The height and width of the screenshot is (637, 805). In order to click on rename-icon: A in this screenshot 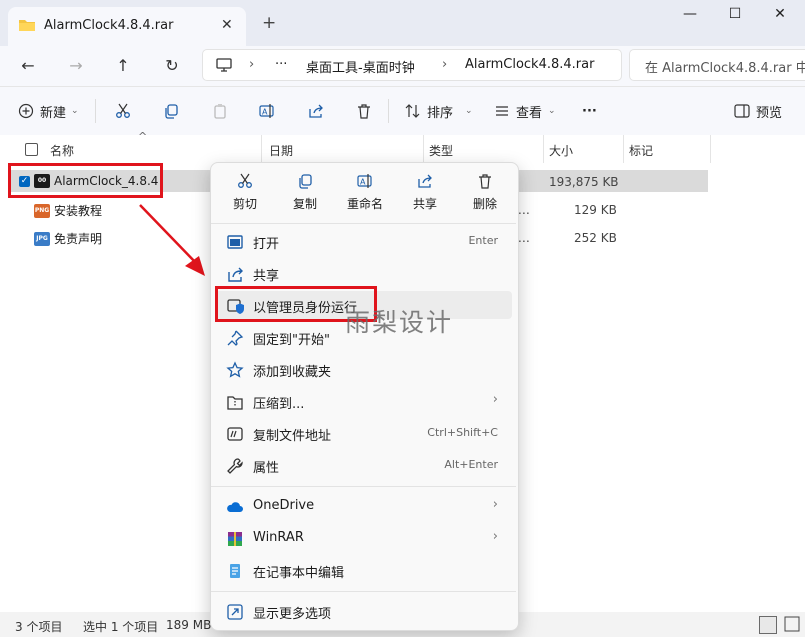, I will do `click(267, 111)`.